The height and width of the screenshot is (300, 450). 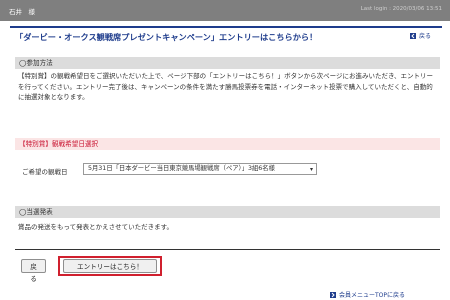 I want to click on viewing-date-selected-value: 5月31日「日本ダービー当日東京競馬場観戦席（ペア）」3組6名様, so click(x=181, y=168).